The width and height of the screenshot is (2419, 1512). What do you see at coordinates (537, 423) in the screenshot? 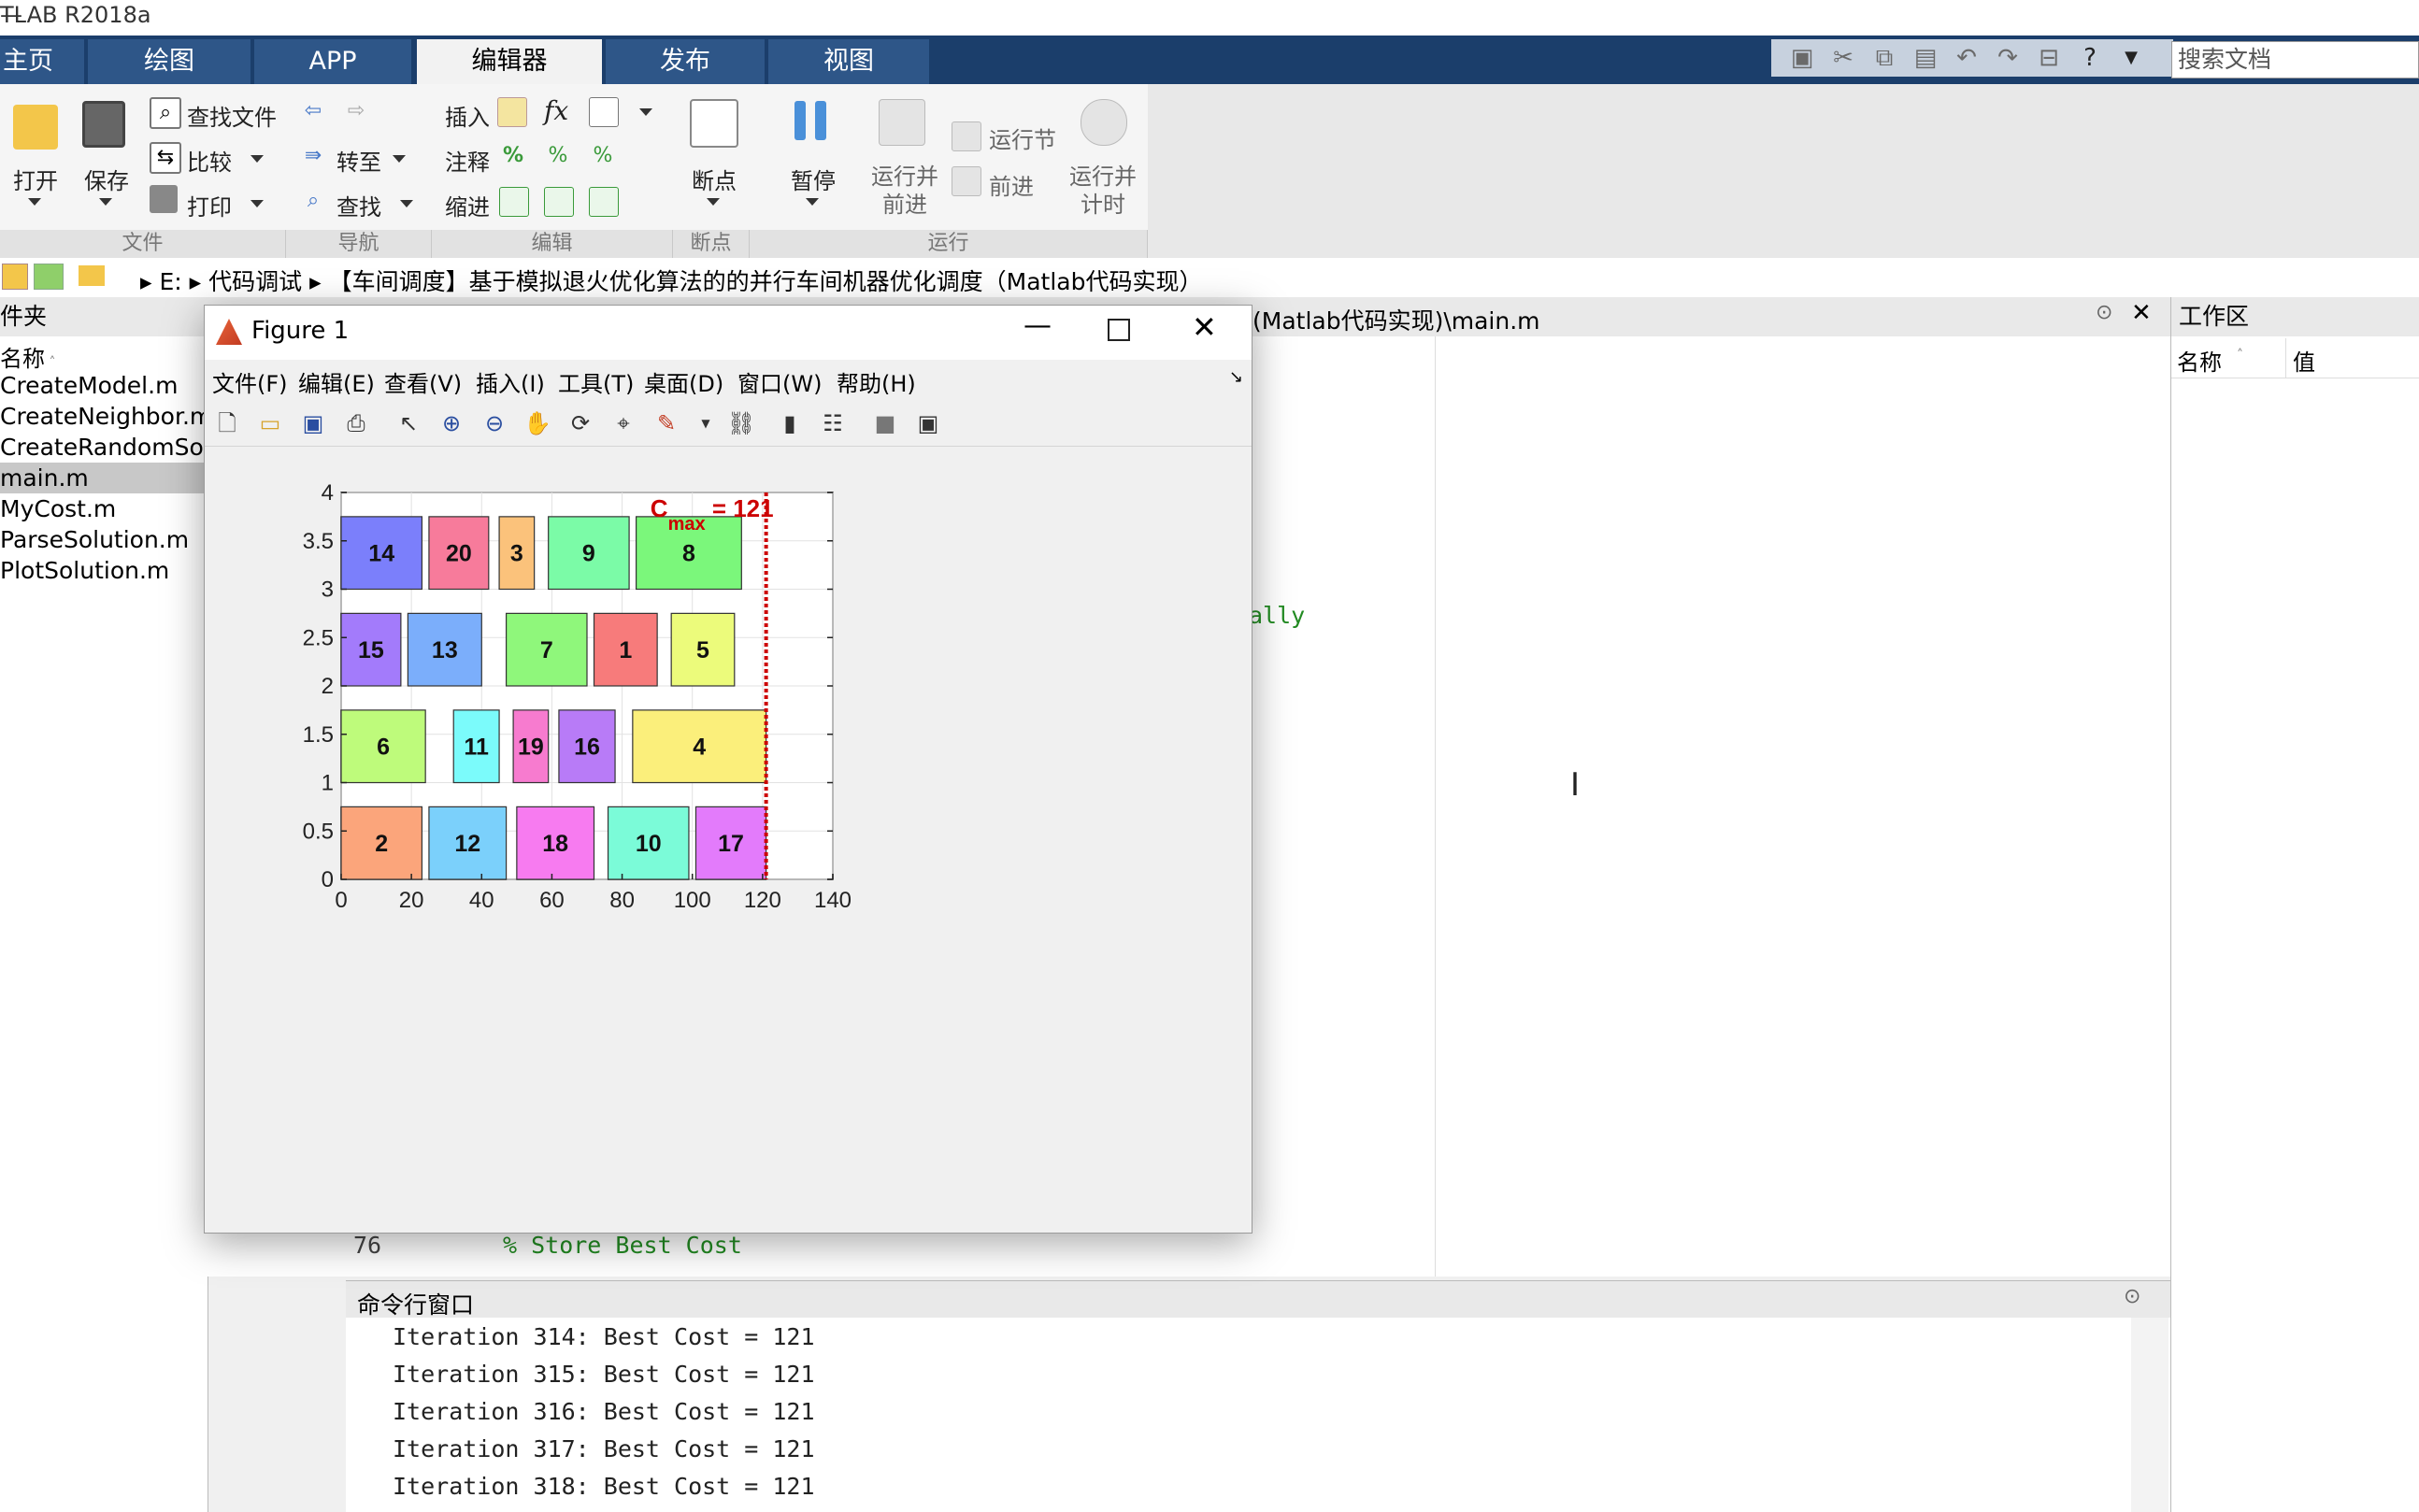
I see `pan-hand-icon: ✋` at bounding box center [537, 423].